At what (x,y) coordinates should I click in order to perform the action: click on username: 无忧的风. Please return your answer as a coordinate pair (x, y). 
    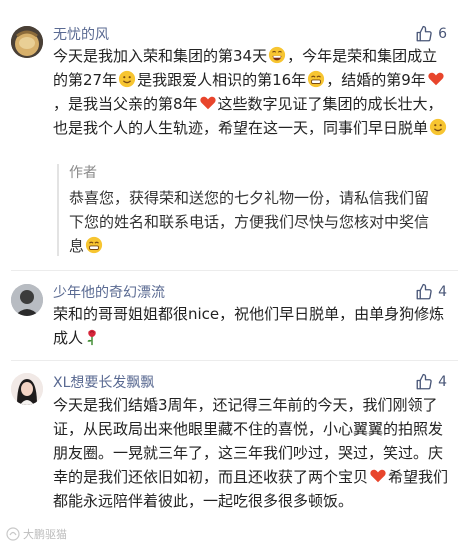
    Looking at the image, I should click on (81, 35).